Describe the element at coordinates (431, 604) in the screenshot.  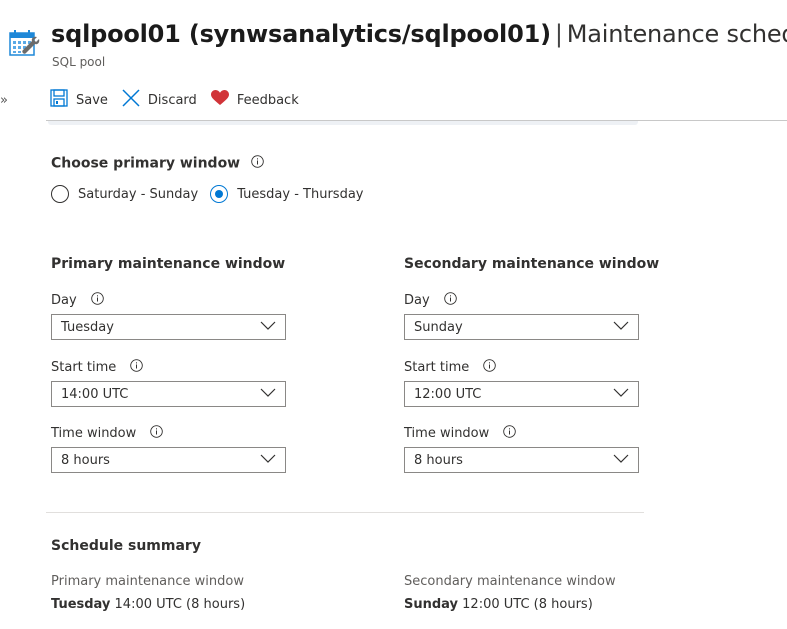
I see `summary-secondary-day: Sunday` at that location.